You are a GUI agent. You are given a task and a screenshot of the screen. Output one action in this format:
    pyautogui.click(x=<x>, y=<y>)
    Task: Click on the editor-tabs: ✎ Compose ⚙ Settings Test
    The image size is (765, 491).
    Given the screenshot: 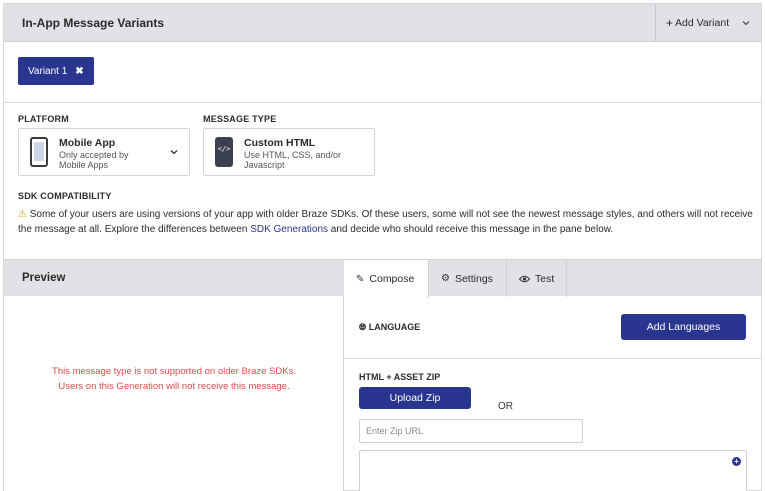 What is the action you would take?
    pyautogui.click(x=552, y=278)
    